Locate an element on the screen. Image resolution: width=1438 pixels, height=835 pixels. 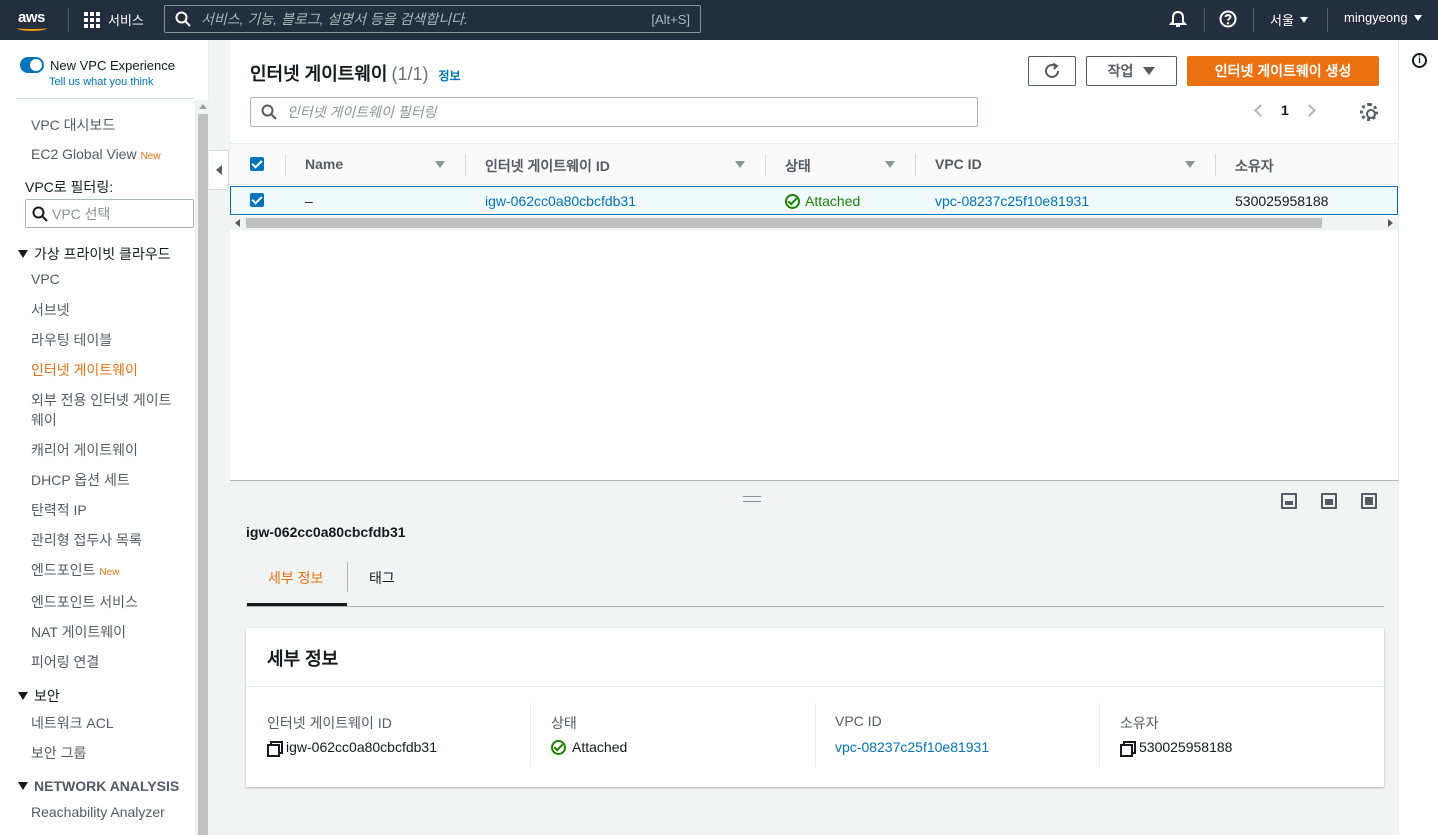
sidebar-item-label: 라우팅 테이블 is located at coordinates (72, 340).